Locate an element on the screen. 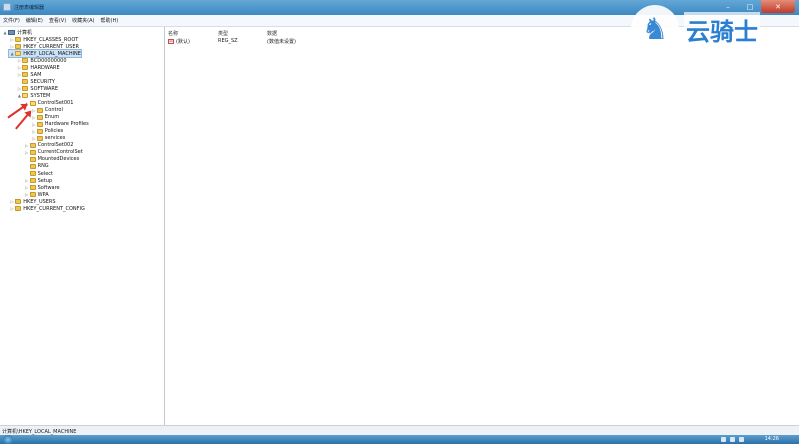 This screenshot has height=444, width=799. tree-item: ▲ 计算机 is located at coordinates (17, 32).